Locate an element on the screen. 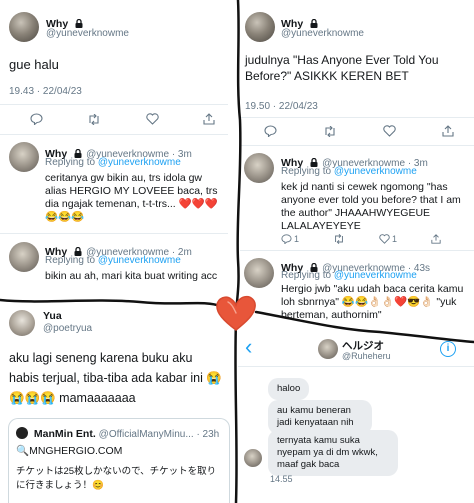 The image size is (474, 503). heart-doodle-icon is located at coordinates (236, 313).